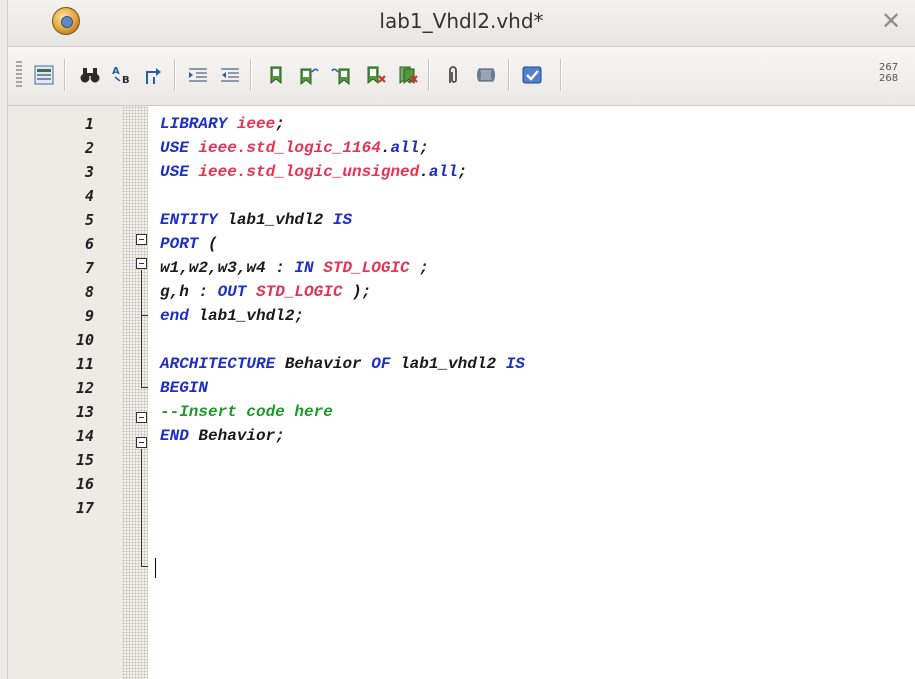 This screenshot has height=679, width=915. Describe the element at coordinates (141, 239) in the screenshot. I see `fold-toggle-entity` at that location.